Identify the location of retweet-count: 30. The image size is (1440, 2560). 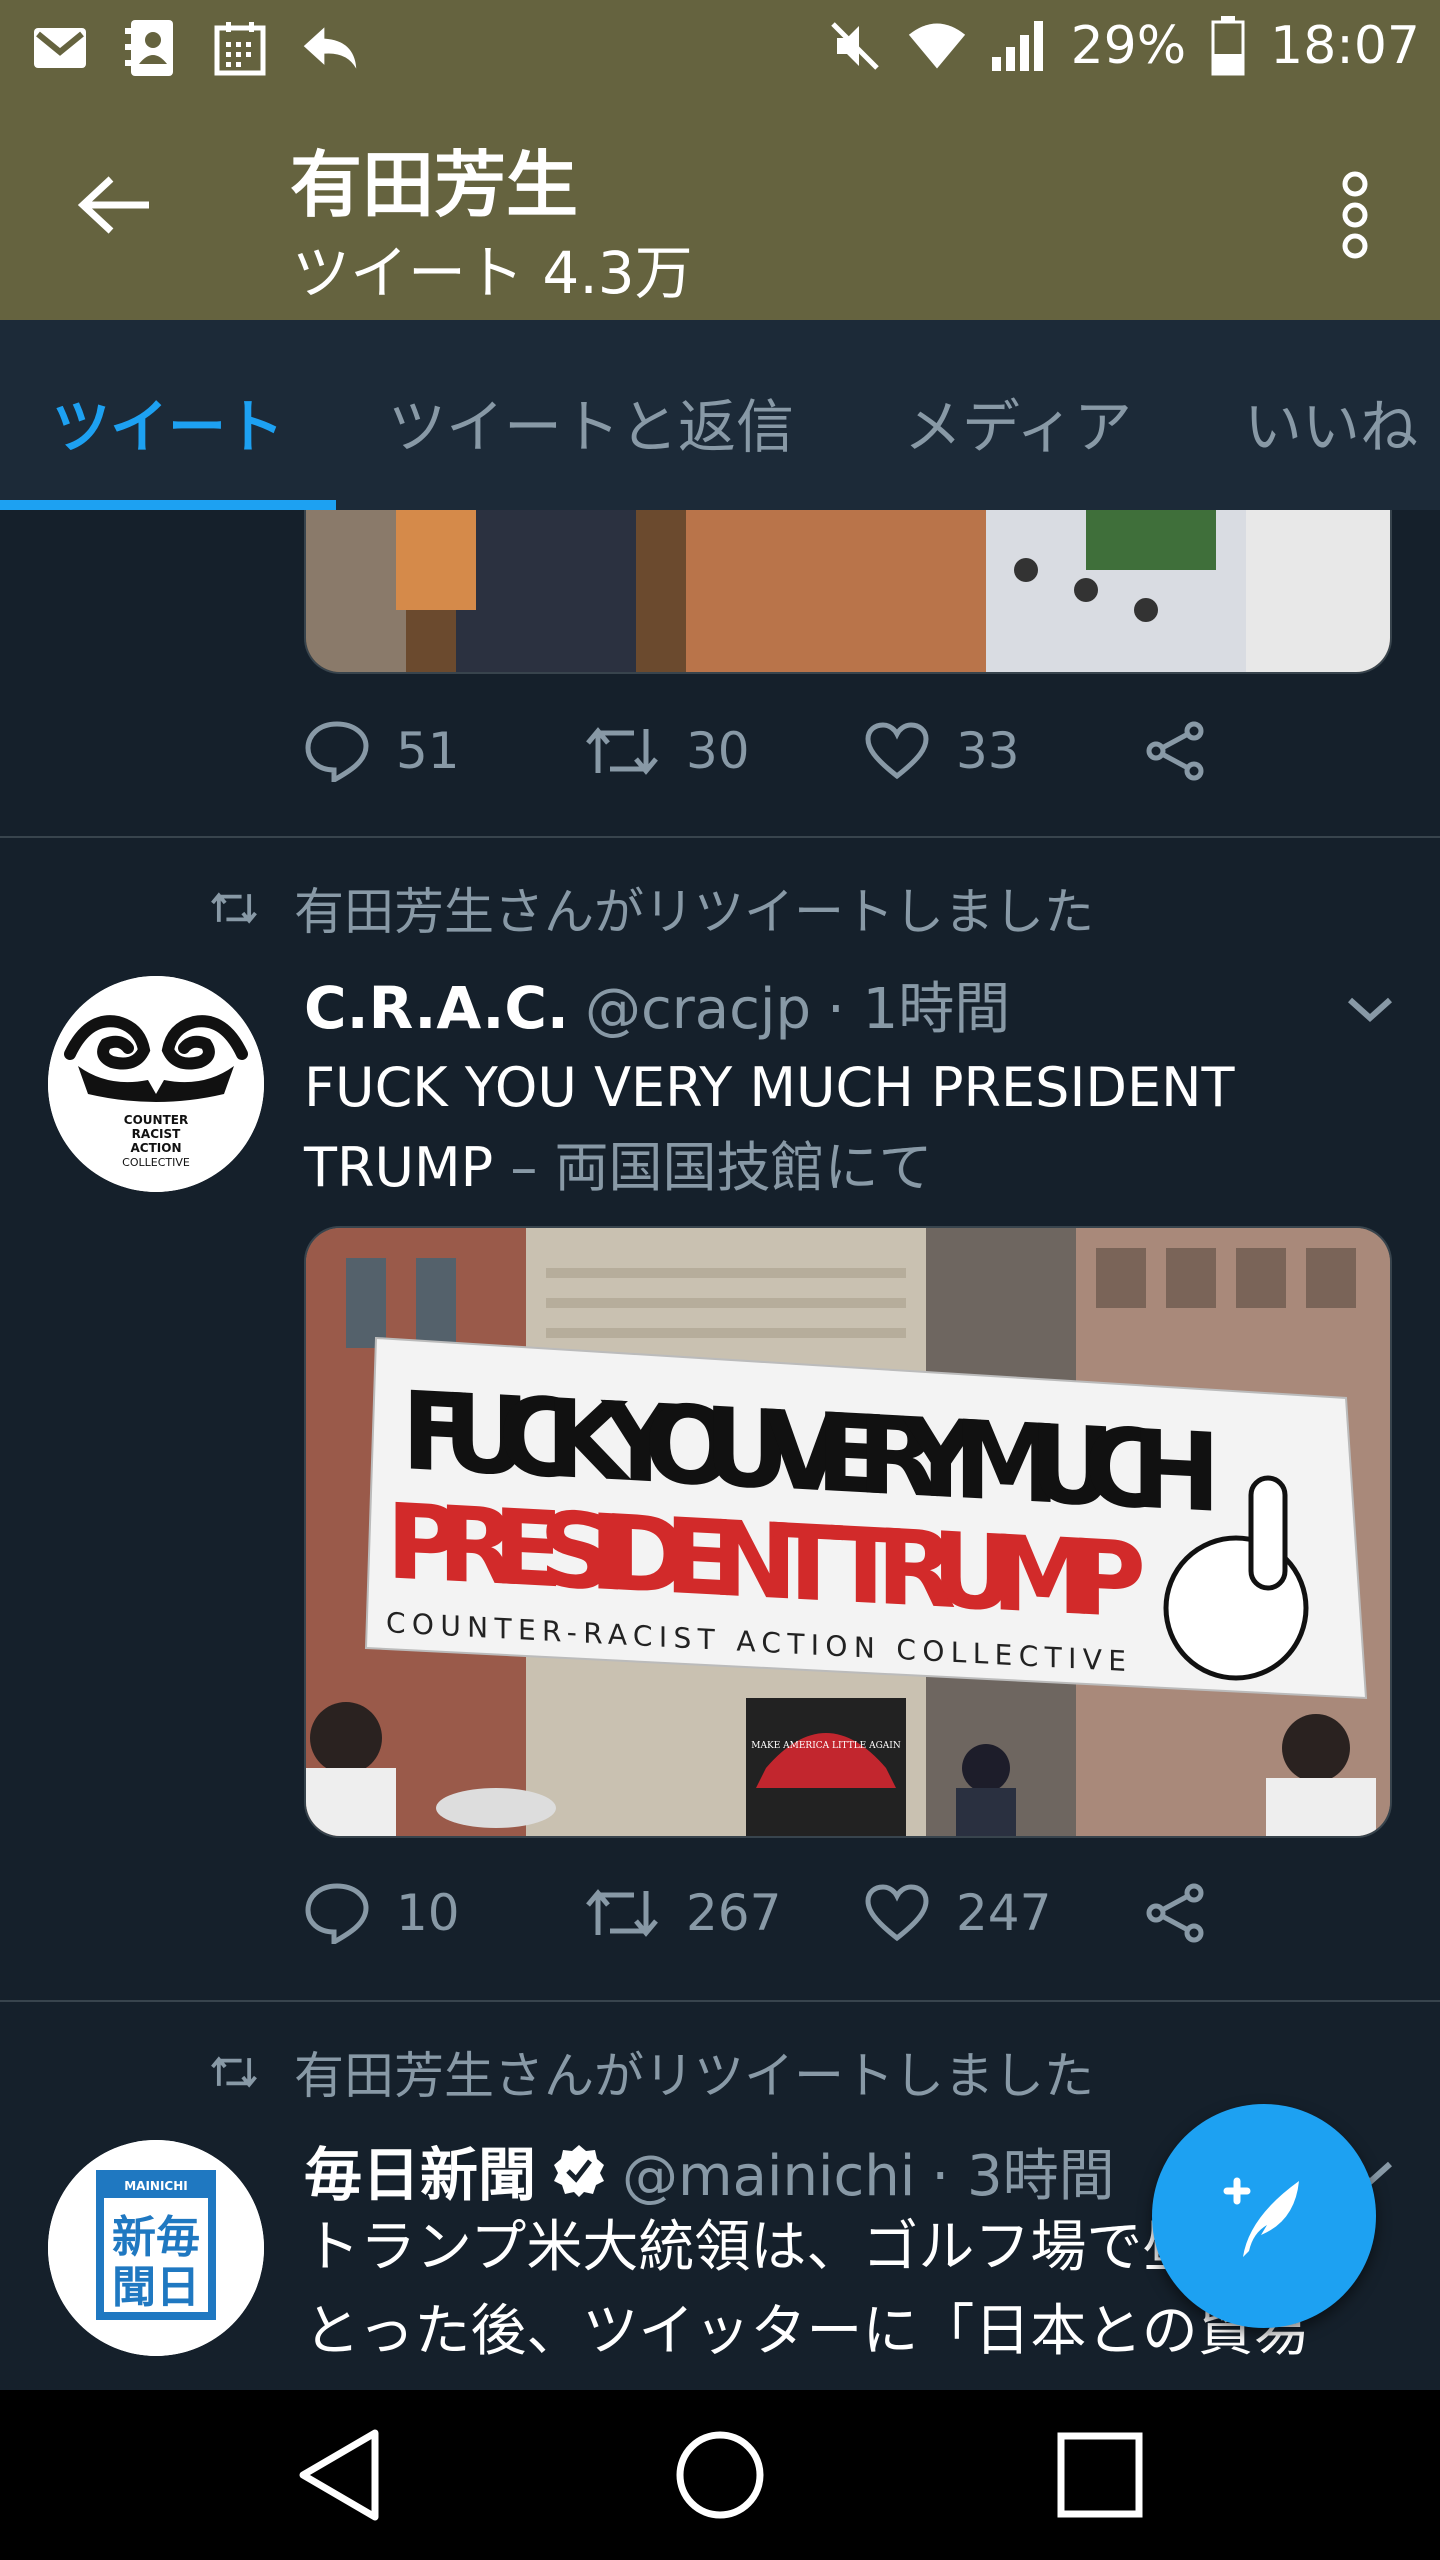
(718, 751).